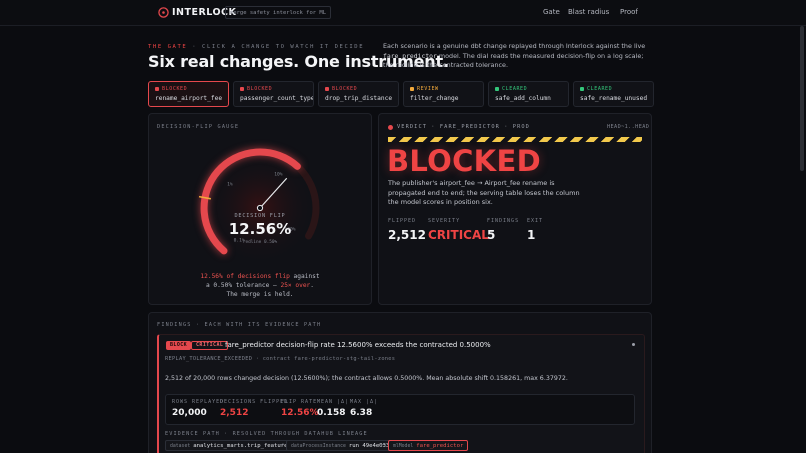 The image size is (806, 453). I want to click on finding-stat: MEAN |Δ| 0.158, so click(333, 408).